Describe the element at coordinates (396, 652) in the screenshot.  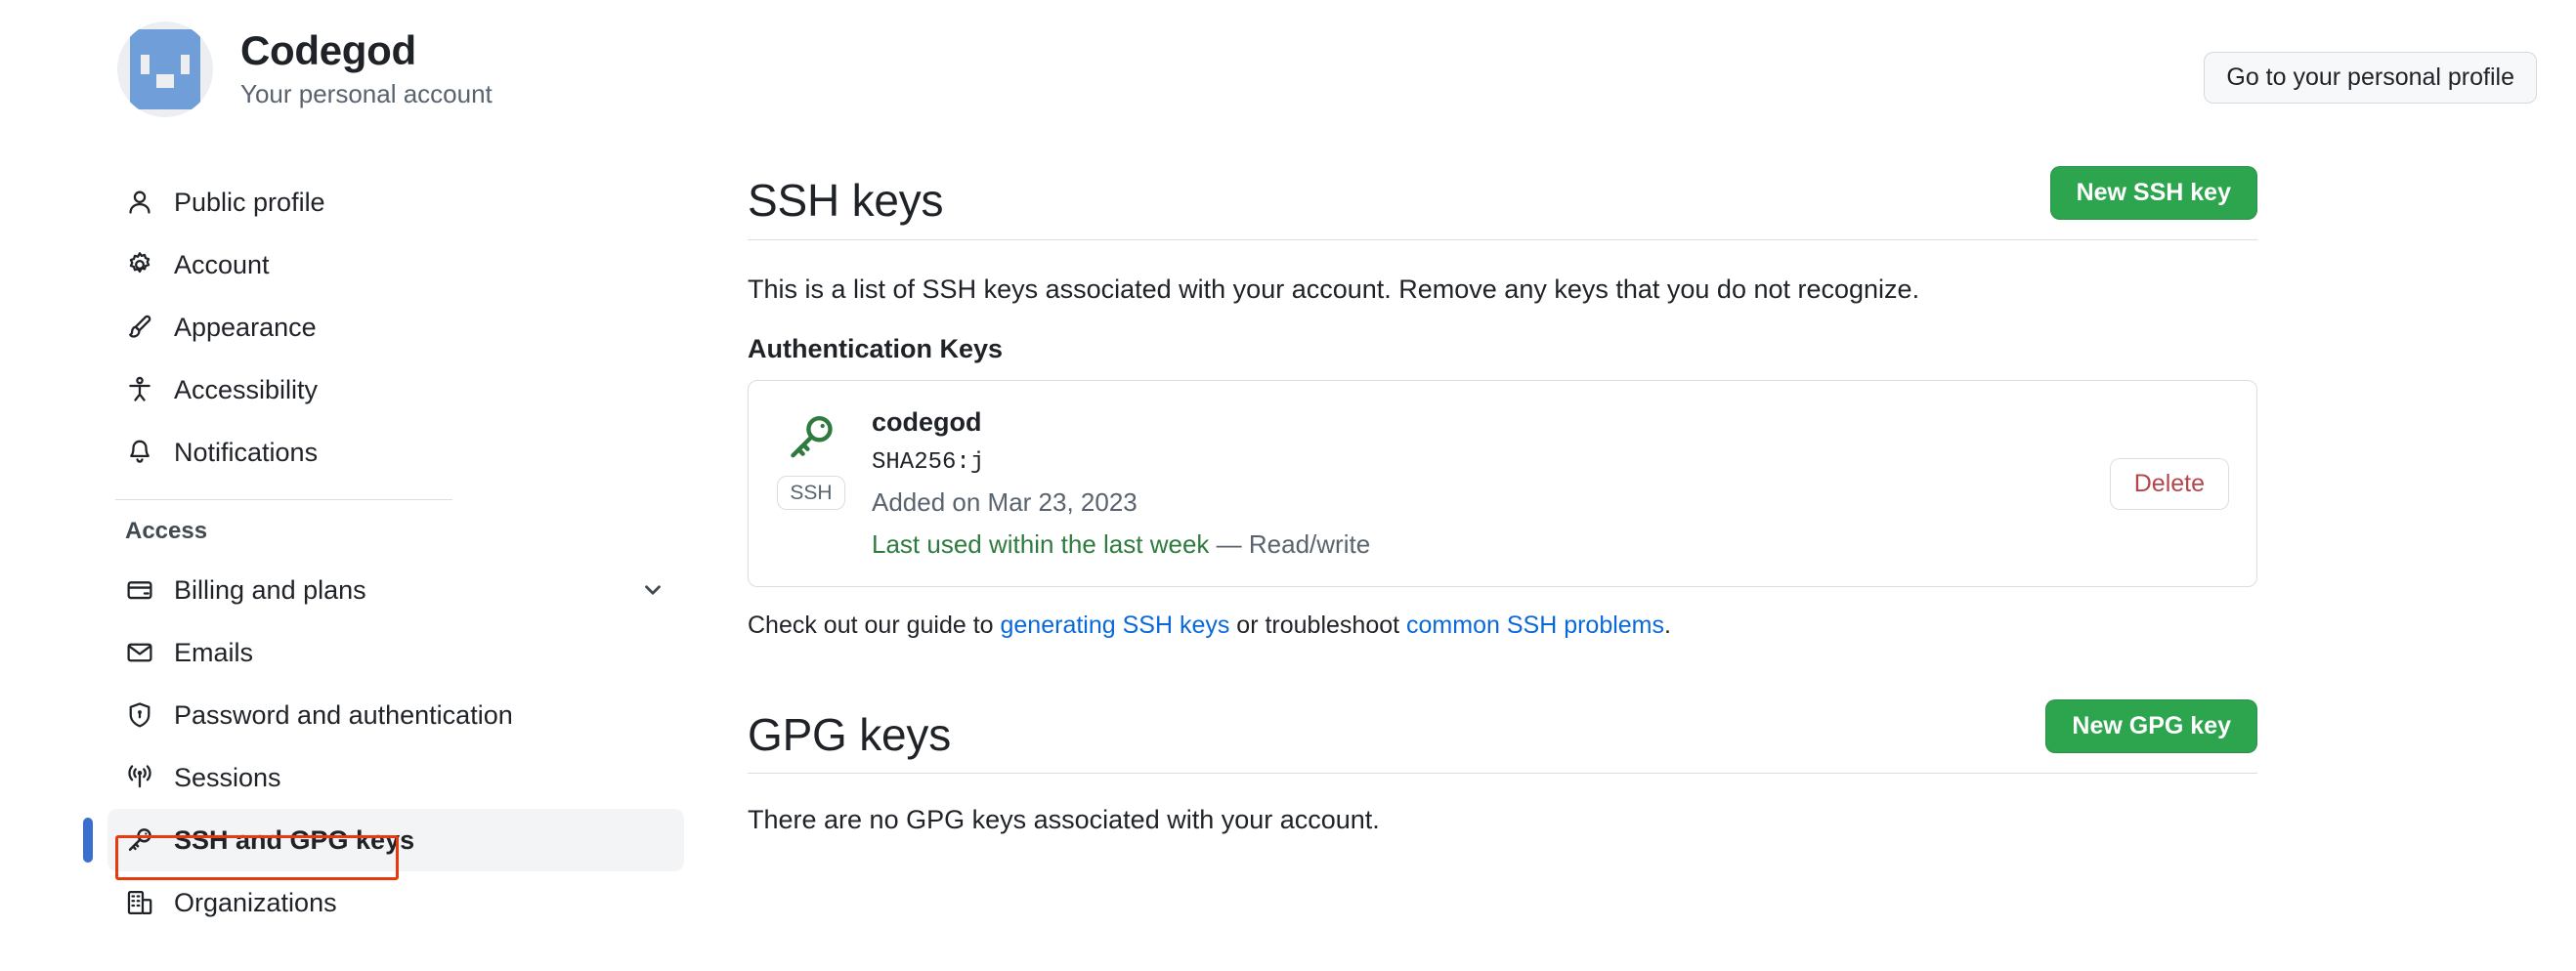
I see `sidebar-item-emails: Emails` at that location.